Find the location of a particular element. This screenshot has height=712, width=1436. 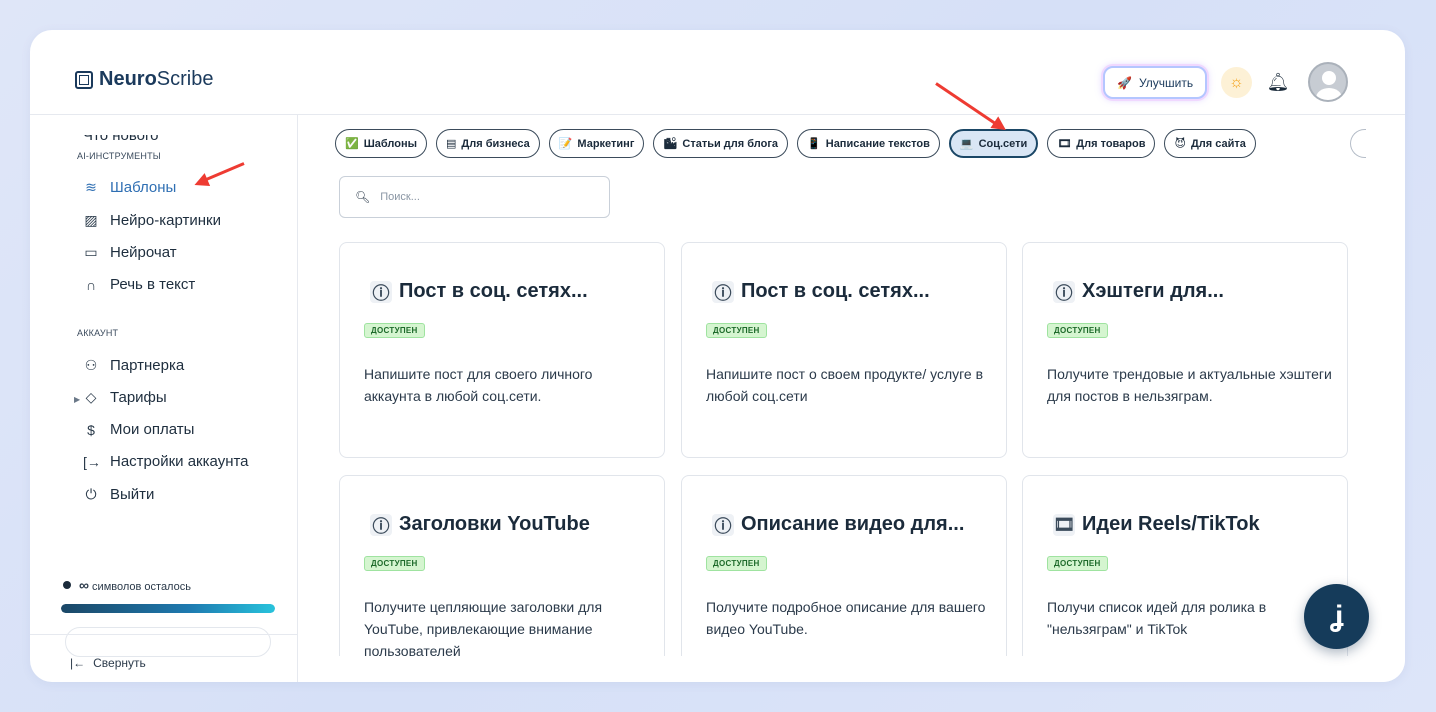

search-icon: 🔍︎ is located at coordinates (363, 197).